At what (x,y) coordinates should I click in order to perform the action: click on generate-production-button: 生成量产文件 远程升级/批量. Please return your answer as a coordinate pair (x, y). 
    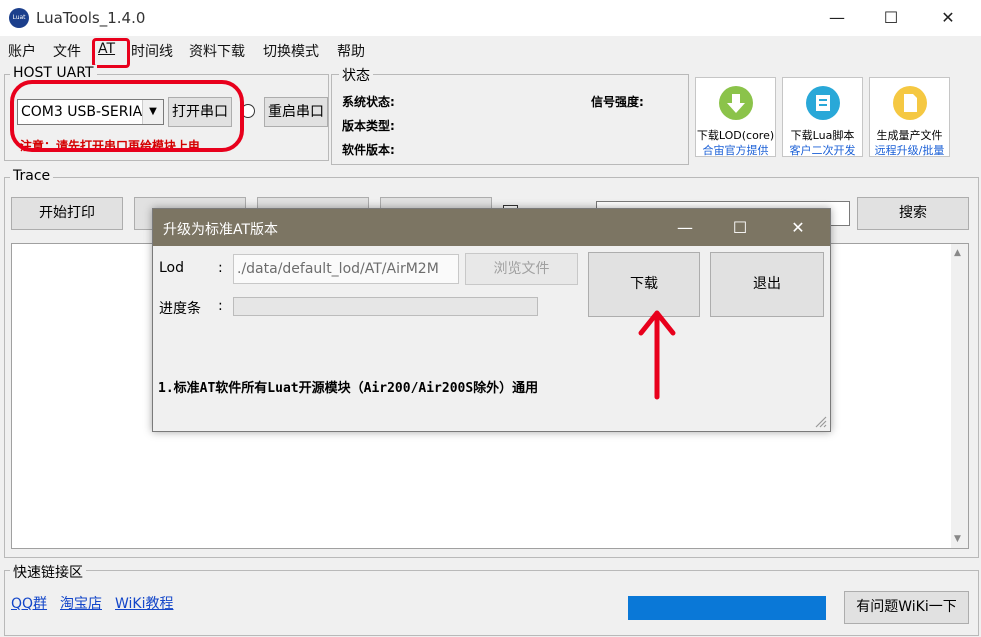
    Looking at the image, I should click on (909, 117).